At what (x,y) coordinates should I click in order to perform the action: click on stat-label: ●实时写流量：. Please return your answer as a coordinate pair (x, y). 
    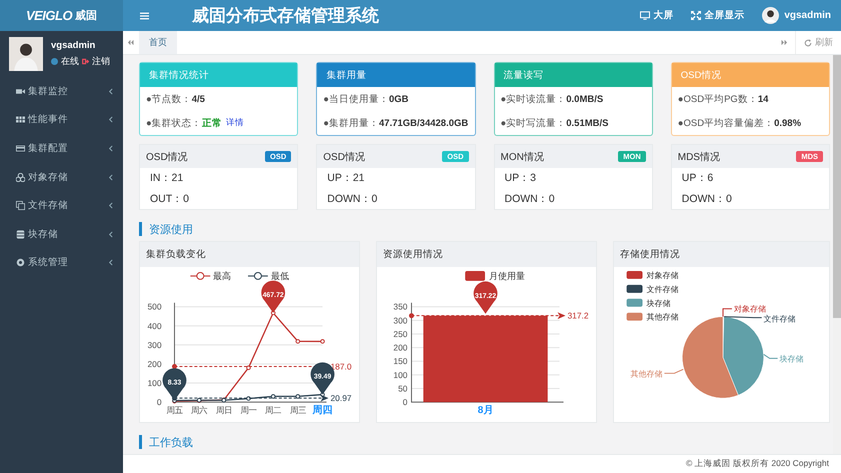
    Looking at the image, I should click on (533, 123).